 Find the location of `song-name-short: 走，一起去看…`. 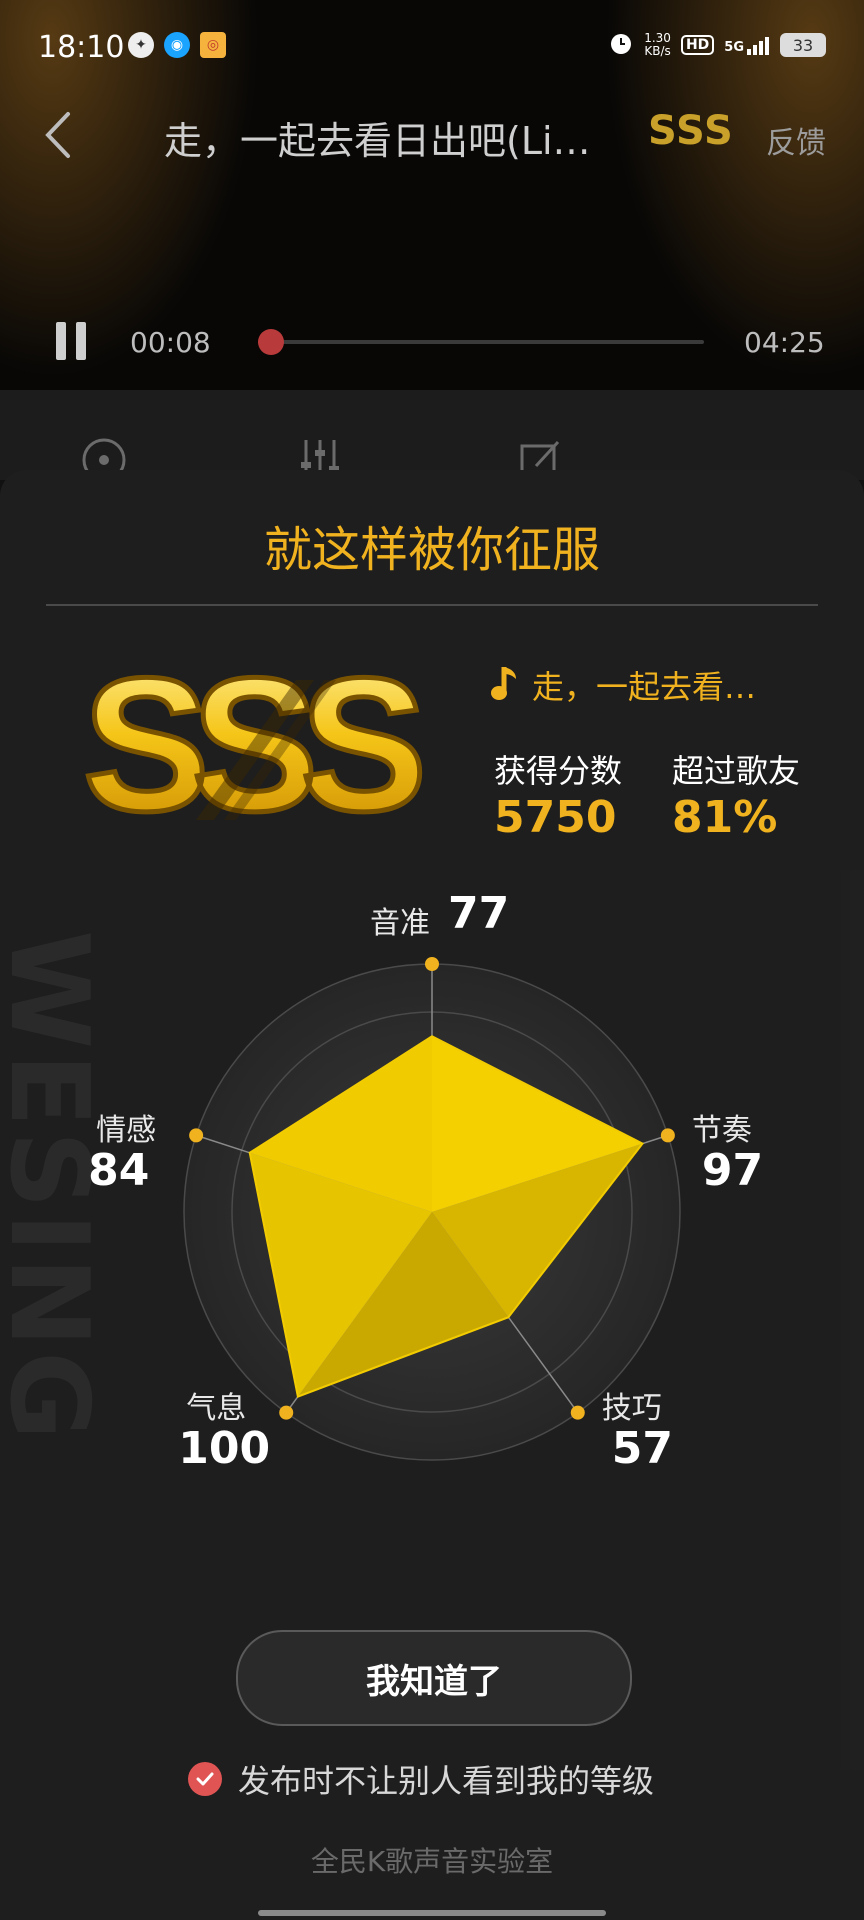

song-name-short: 走，一起去看… is located at coordinates (644, 687).